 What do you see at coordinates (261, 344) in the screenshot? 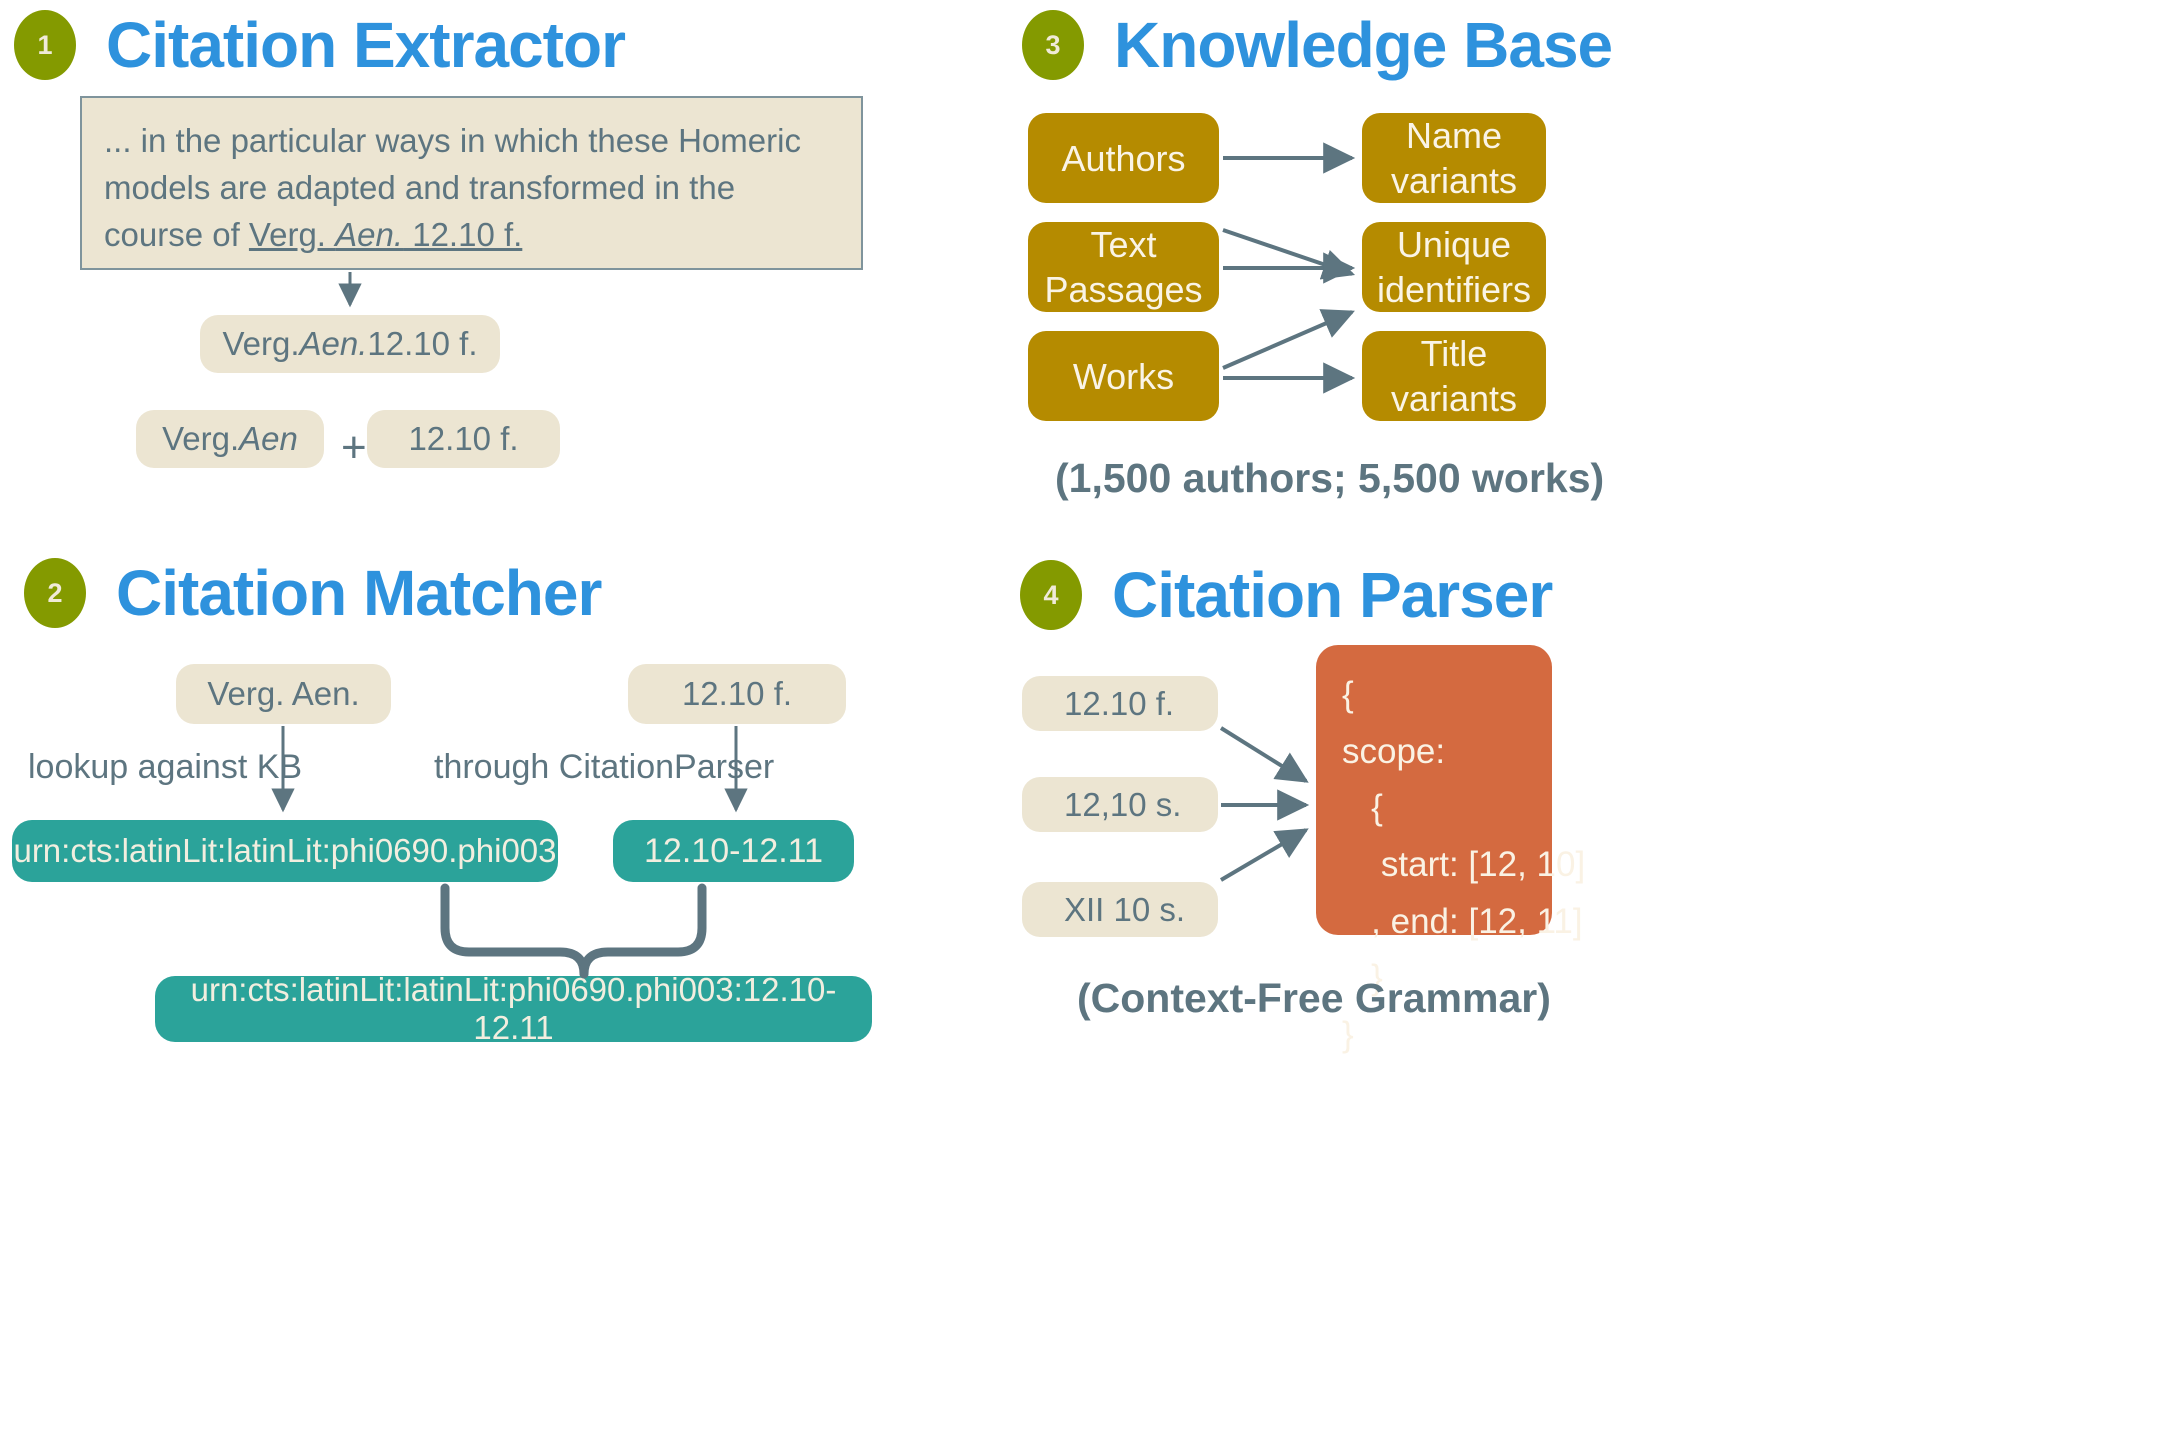
I see `extracted-author: Verg.` at bounding box center [261, 344].